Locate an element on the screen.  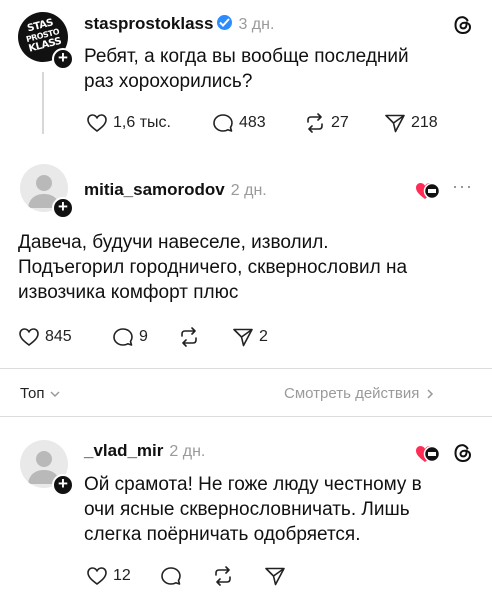
sort-label: Топ is located at coordinates (32, 393).